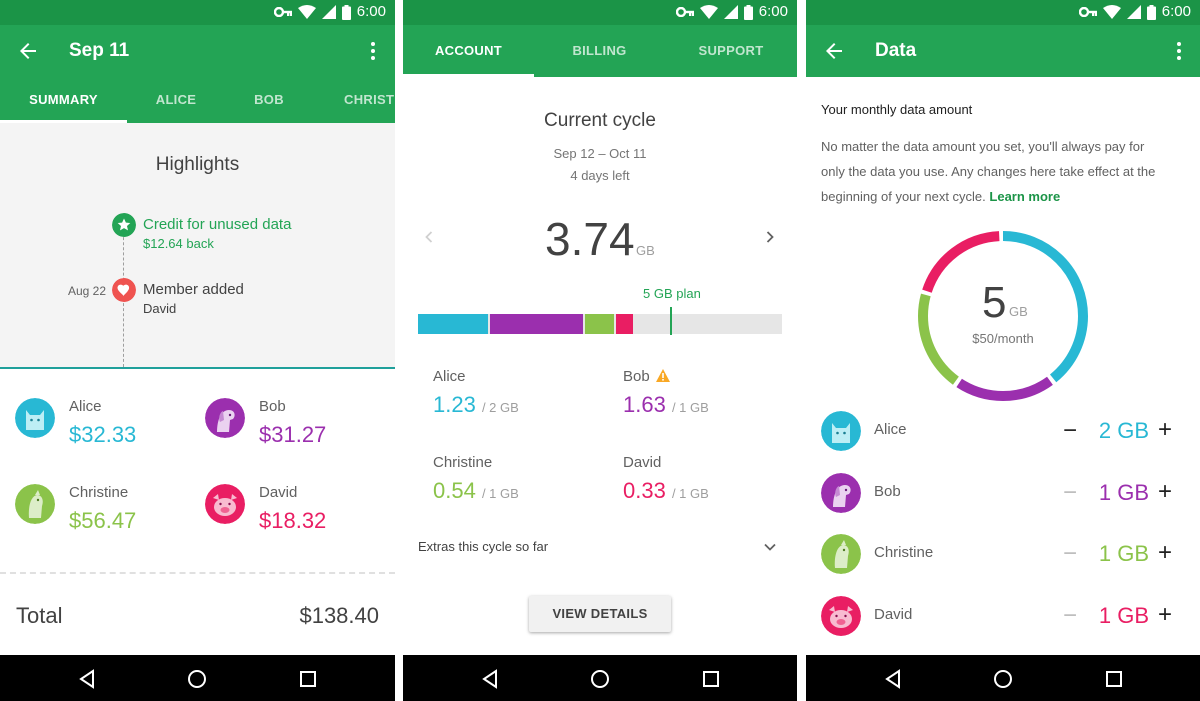  Describe the element at coordinates (646, 376) in the screenshot. I see `usage-name: Bob` at that location.